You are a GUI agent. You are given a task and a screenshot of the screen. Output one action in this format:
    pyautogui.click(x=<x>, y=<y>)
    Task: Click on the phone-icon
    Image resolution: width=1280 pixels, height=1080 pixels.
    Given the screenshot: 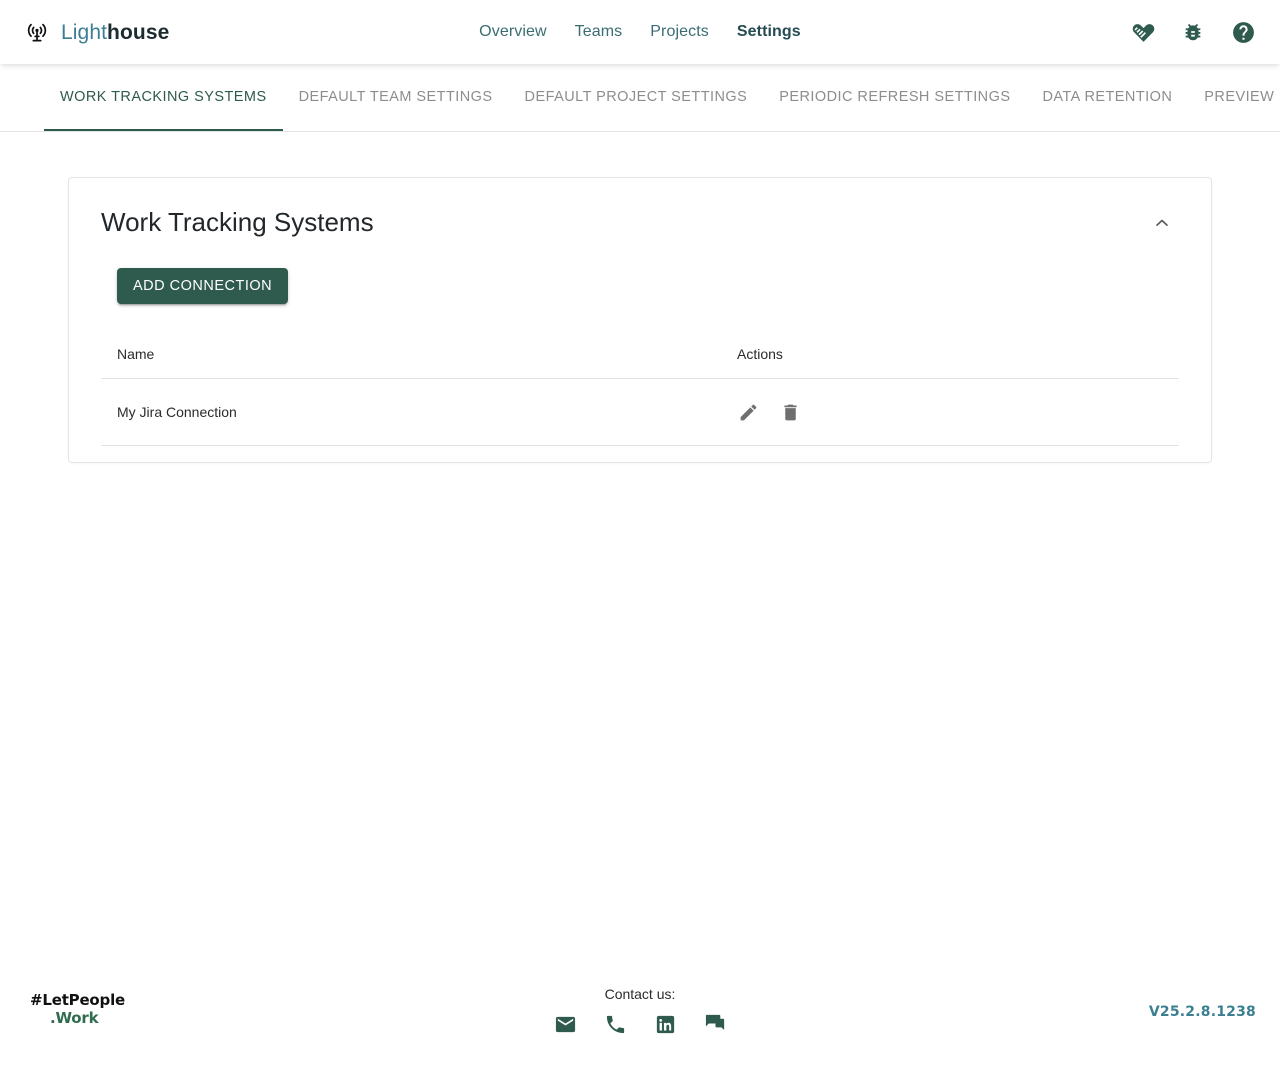 What is the action you would take?
    pyautogui.click(x=615, y=1024)
    